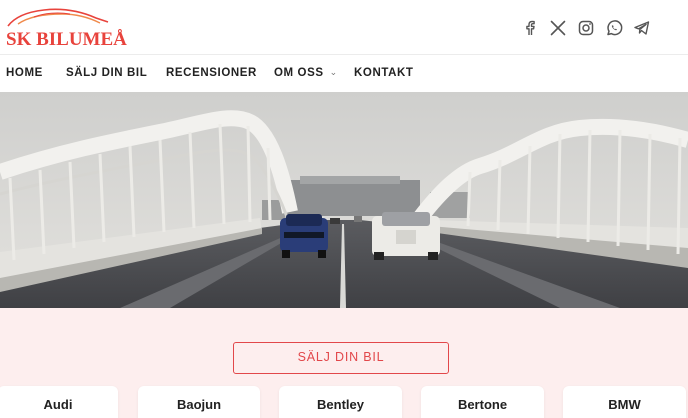 This screenshot has width=688, height=418. I want to click on nav-item-om-oss: OM OSS ⌄, so click(306, 73).